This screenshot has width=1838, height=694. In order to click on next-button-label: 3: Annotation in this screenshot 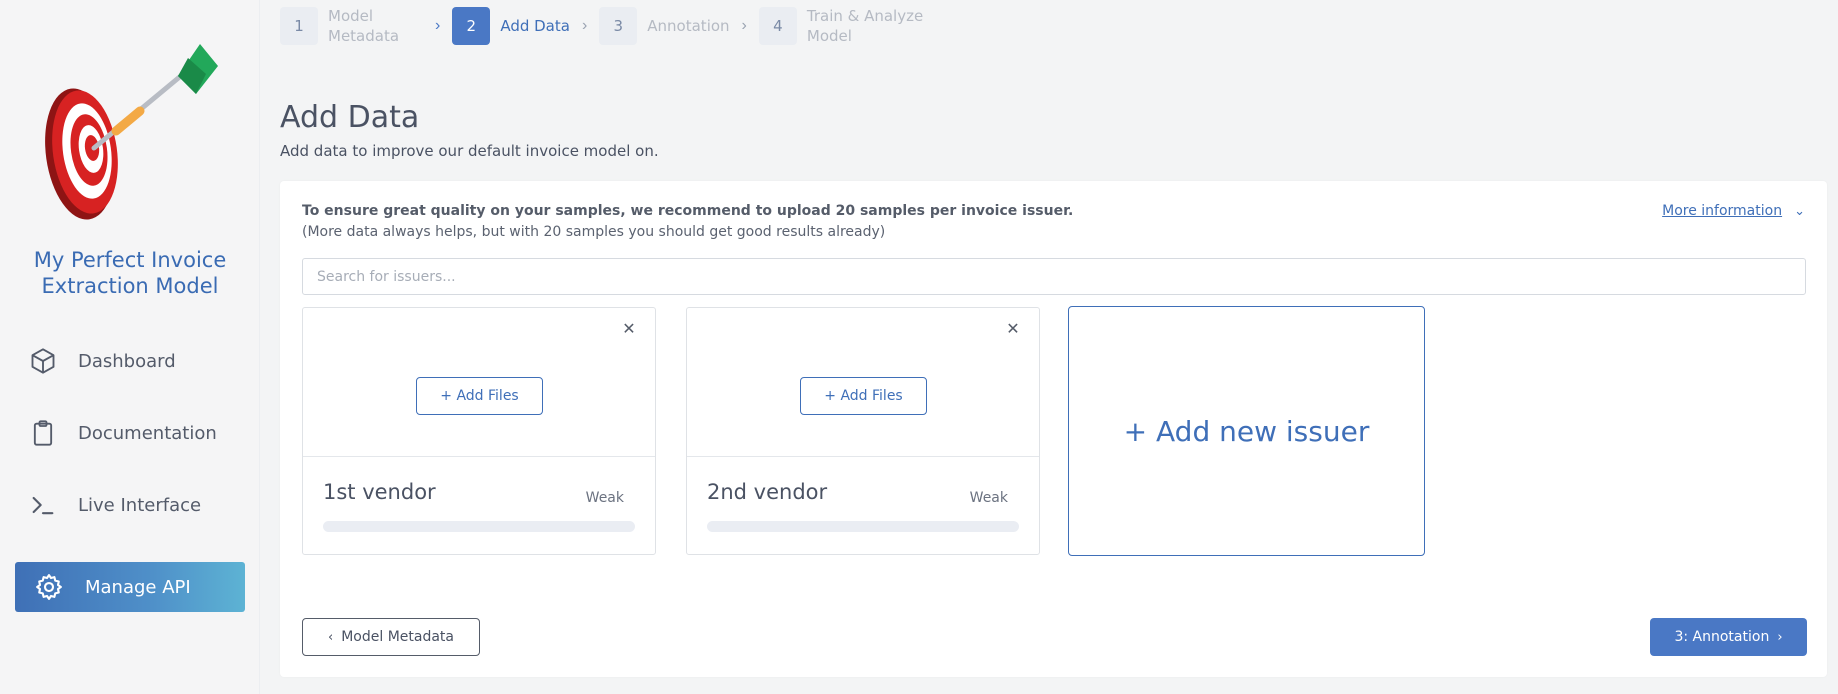, I will do `click(1722, 637)`.